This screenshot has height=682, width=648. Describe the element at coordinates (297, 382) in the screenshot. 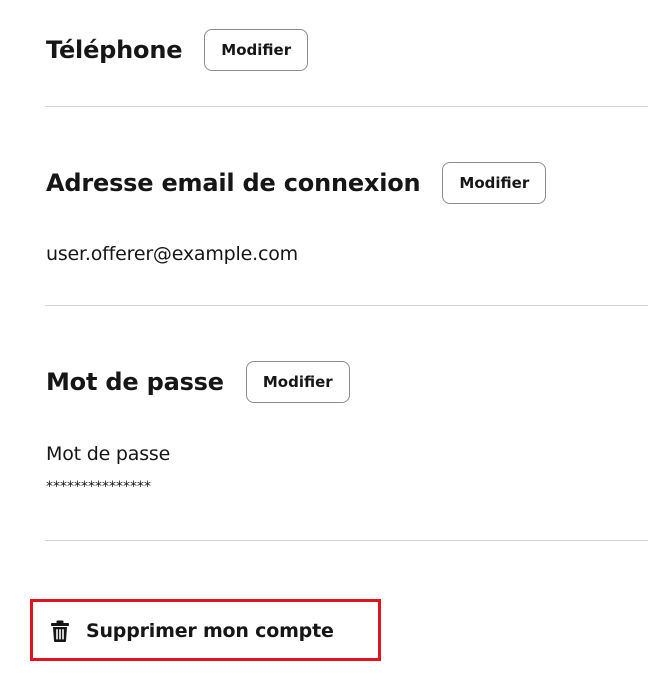

I see `password-modify-button: Modifier` at that location.